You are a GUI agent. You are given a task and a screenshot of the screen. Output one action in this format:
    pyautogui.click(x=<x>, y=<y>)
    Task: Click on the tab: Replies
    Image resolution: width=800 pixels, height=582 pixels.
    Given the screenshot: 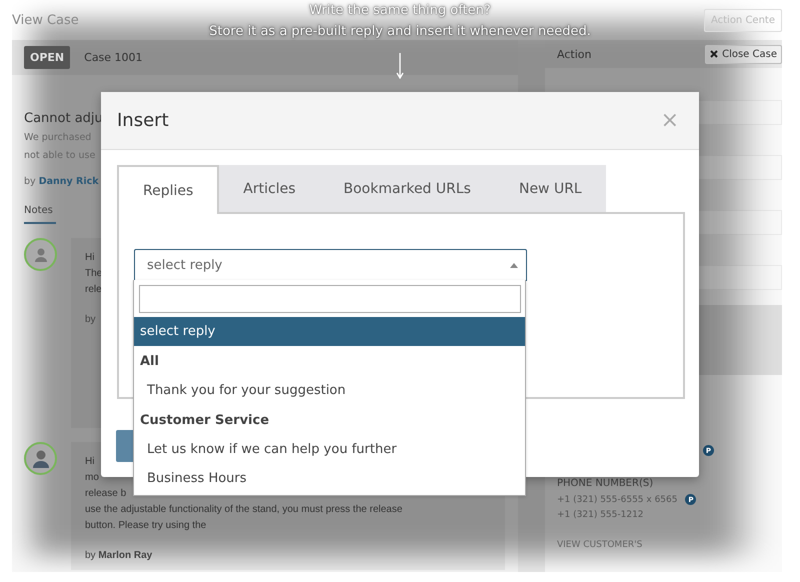 What is the action you would take?
    pyautogui.click(x=168, y=189)
    